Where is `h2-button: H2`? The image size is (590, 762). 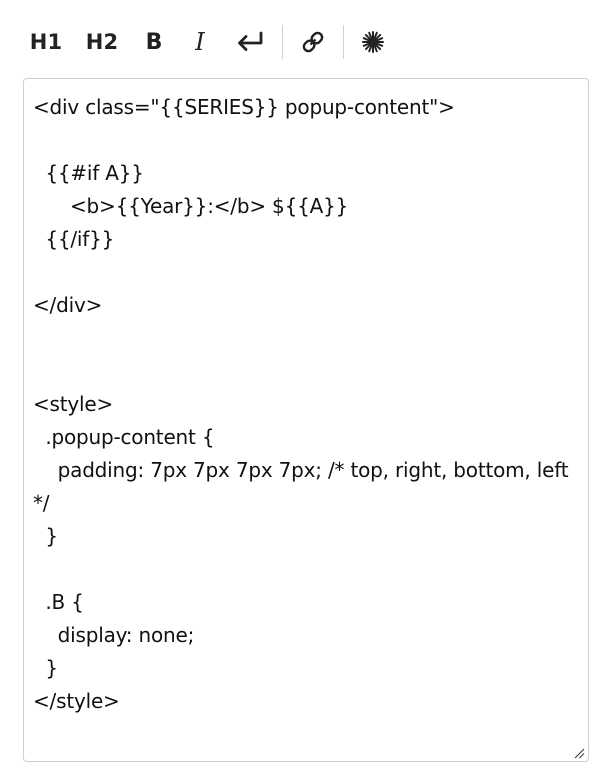
h2-button: H2 is located at coordinates (102, 42).